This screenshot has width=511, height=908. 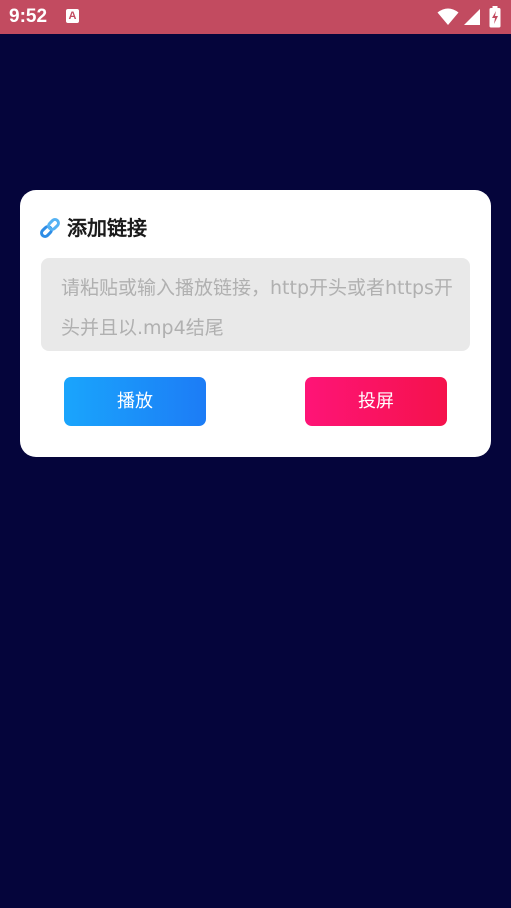 I want to click on url-input, so click(x=255, y=304).